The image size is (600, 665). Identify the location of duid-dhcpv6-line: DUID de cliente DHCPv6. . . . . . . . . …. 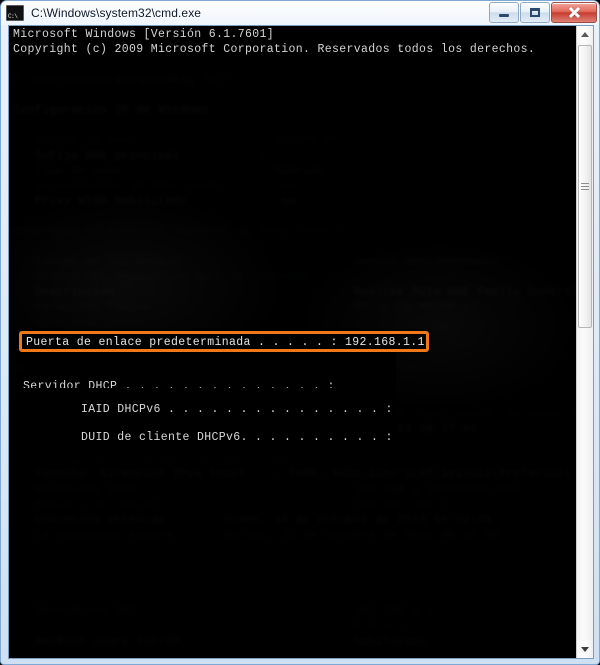
(237, 438).